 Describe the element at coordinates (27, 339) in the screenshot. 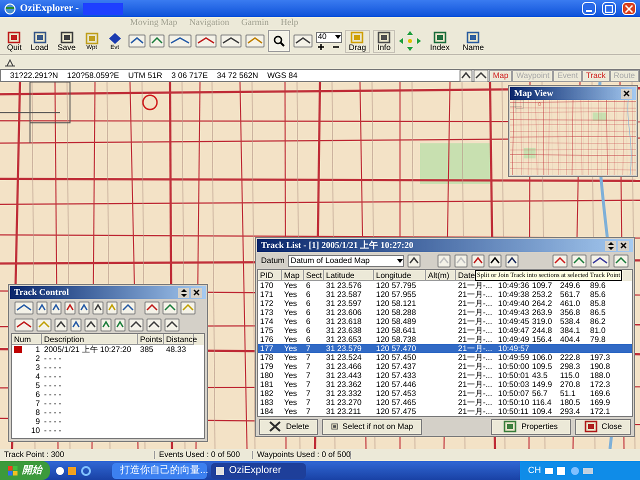

I see `column-header: Num` at that location.